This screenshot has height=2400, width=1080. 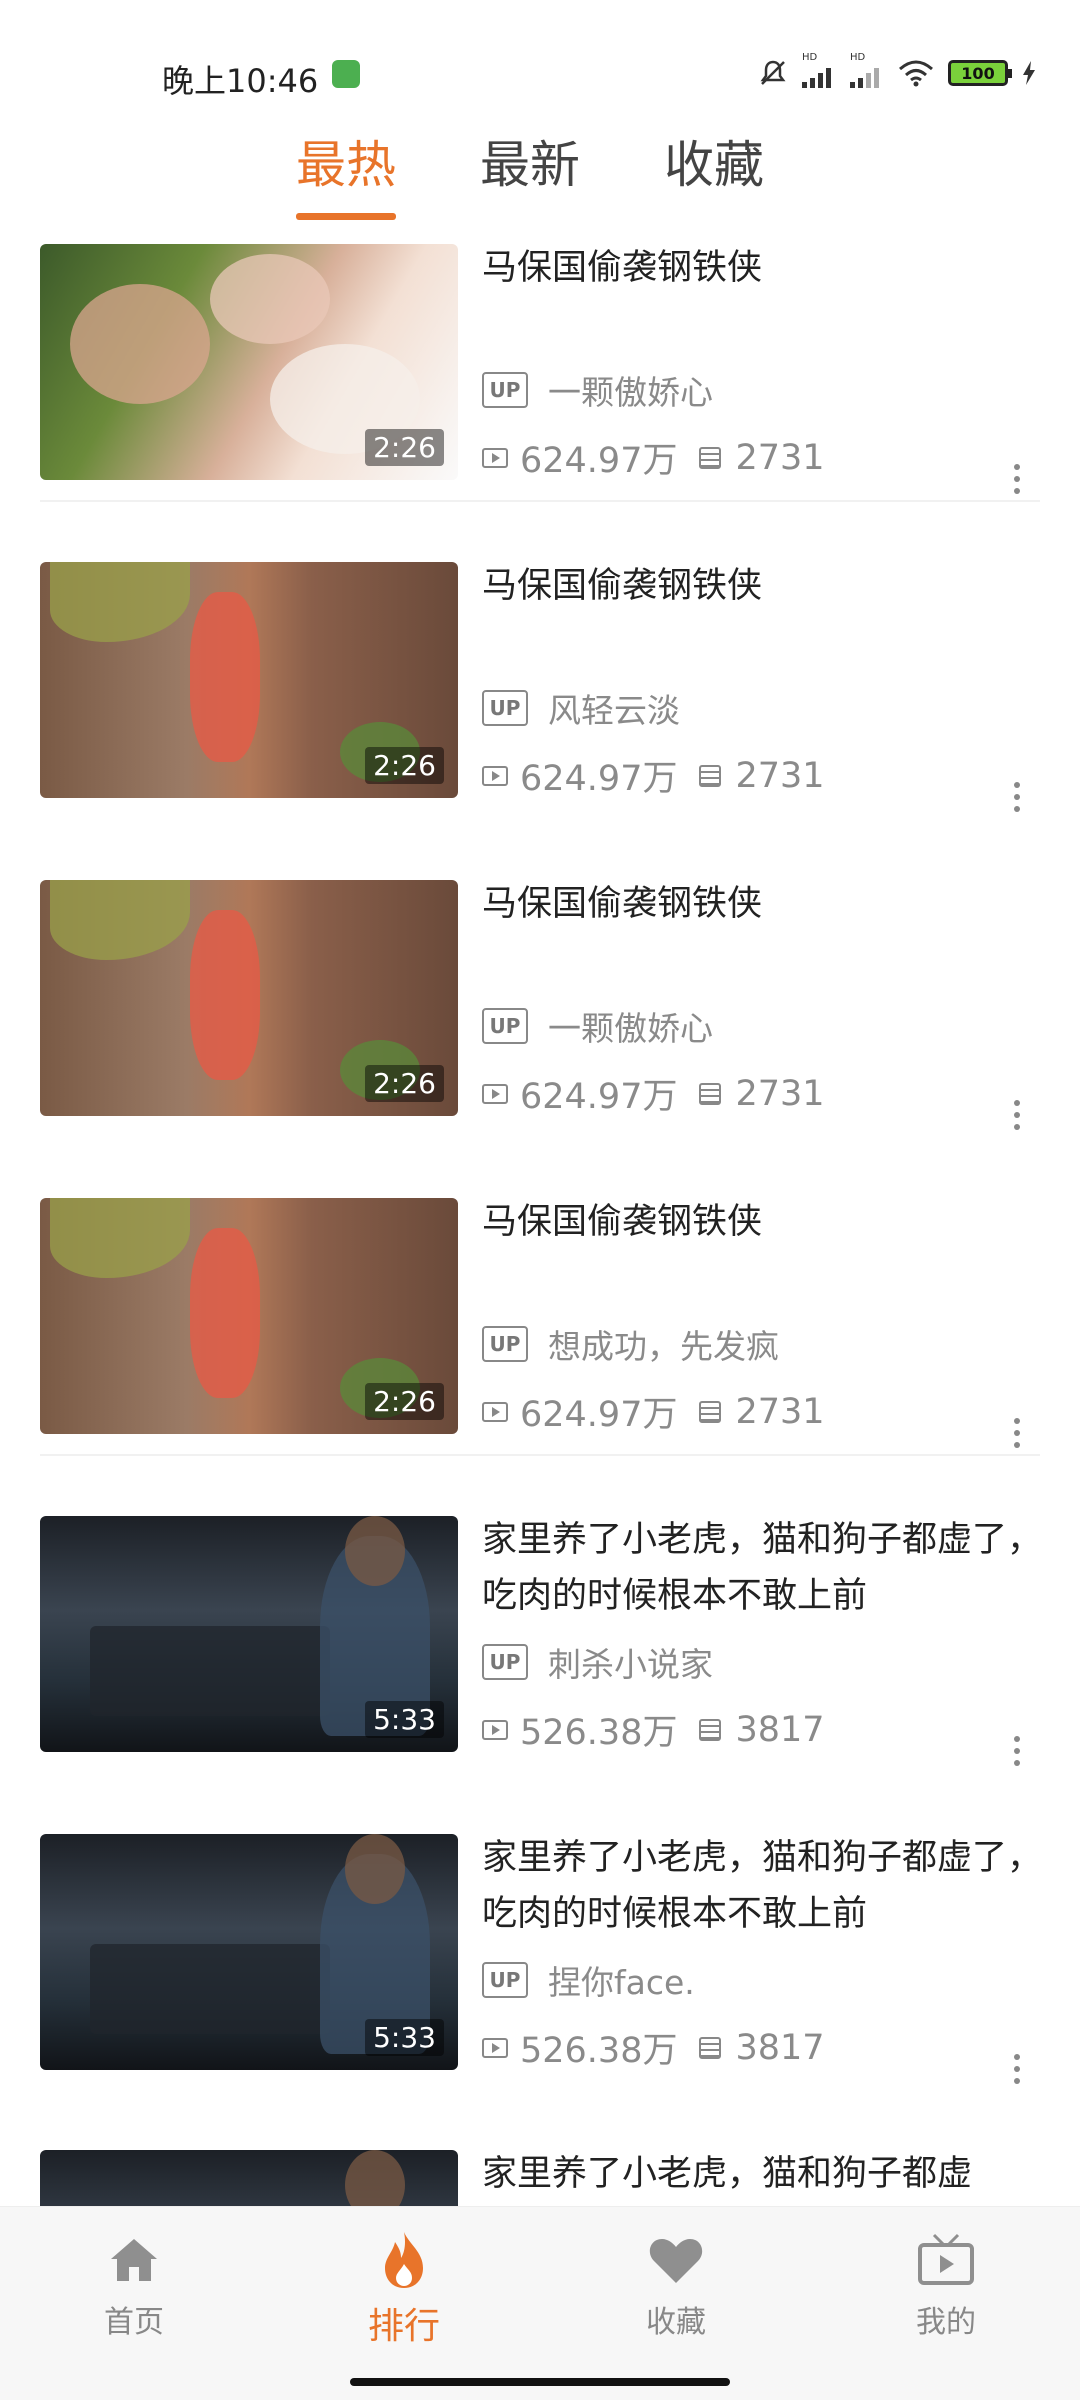 I want to click on video-item: 2:26 马保国偷袭钢铁侠 UP 想成功，先发疯 624.97万 2731, so click(x=540, y=1357).